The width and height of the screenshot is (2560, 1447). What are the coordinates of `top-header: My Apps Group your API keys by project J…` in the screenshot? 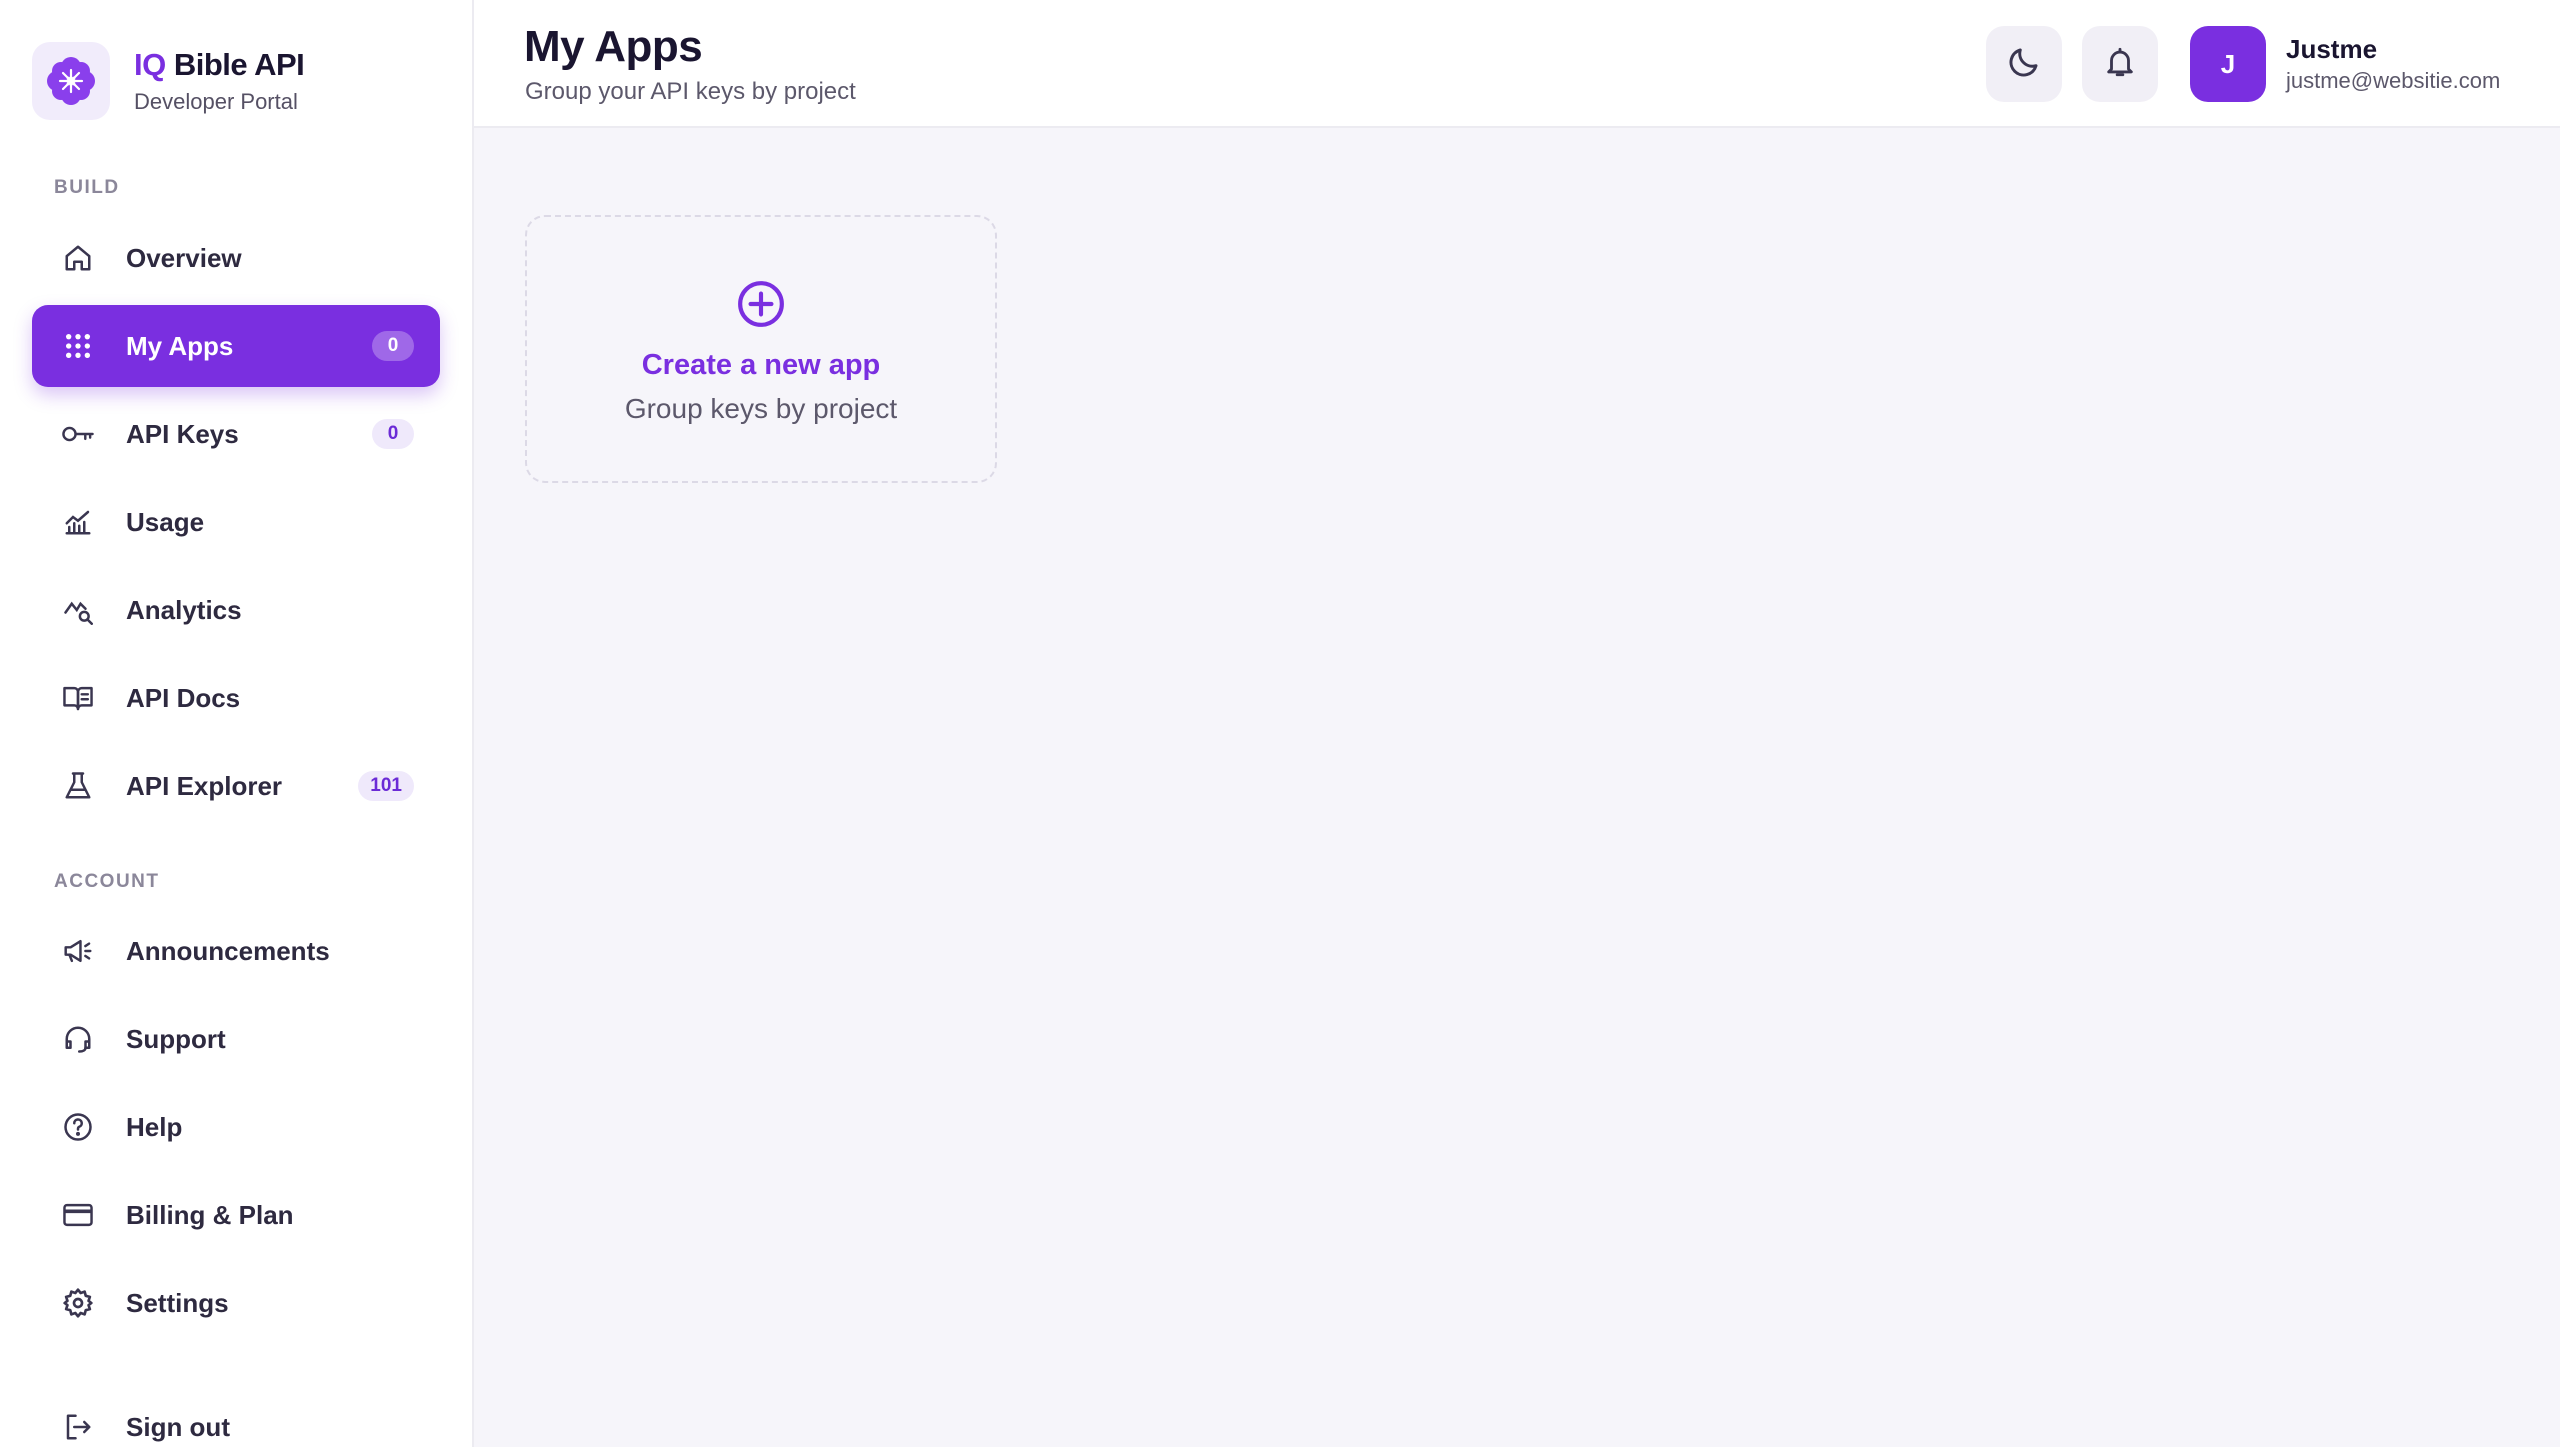 It's located at (1517, 64).